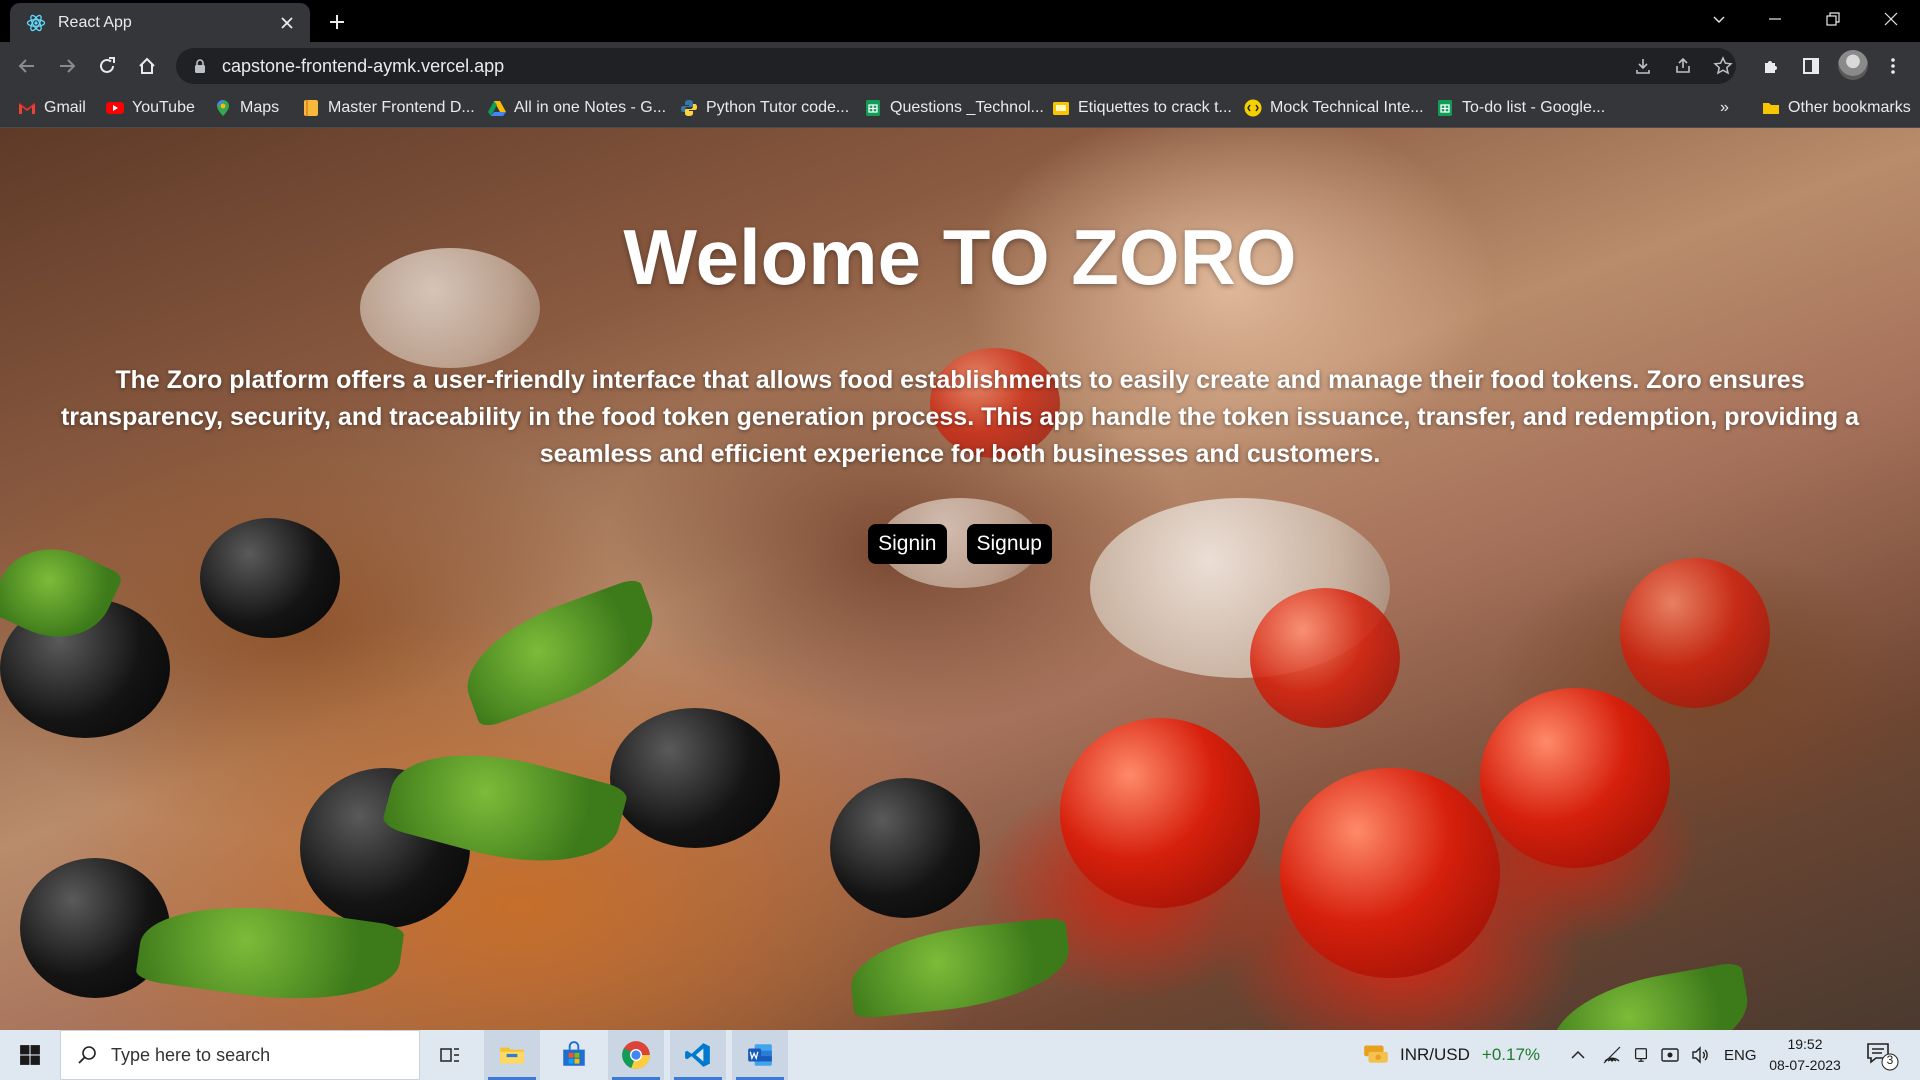 This screenshot has width=1920, height=1080. Describe the element at coordinates (1805, 1055) in the screenshot. I see `system-clock: 19:52 08-07-2023` at that location.